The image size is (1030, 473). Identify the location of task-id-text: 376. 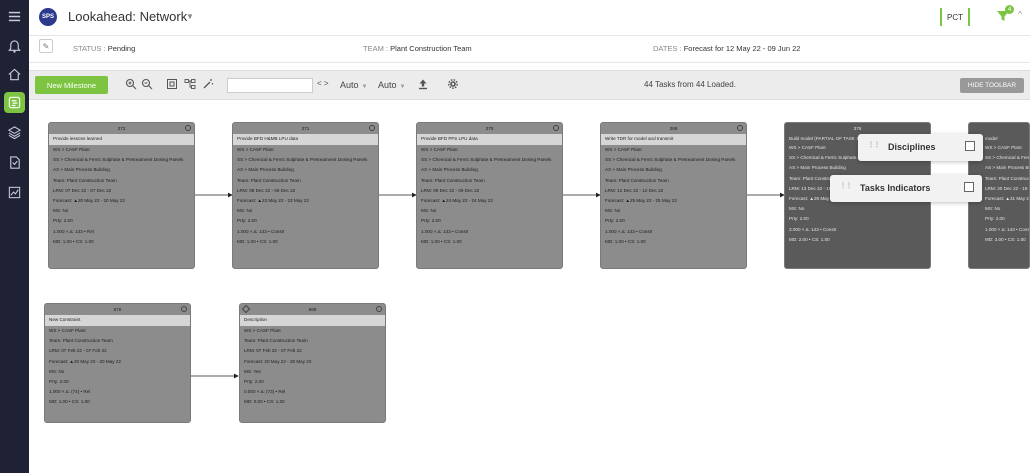
(857, 128).